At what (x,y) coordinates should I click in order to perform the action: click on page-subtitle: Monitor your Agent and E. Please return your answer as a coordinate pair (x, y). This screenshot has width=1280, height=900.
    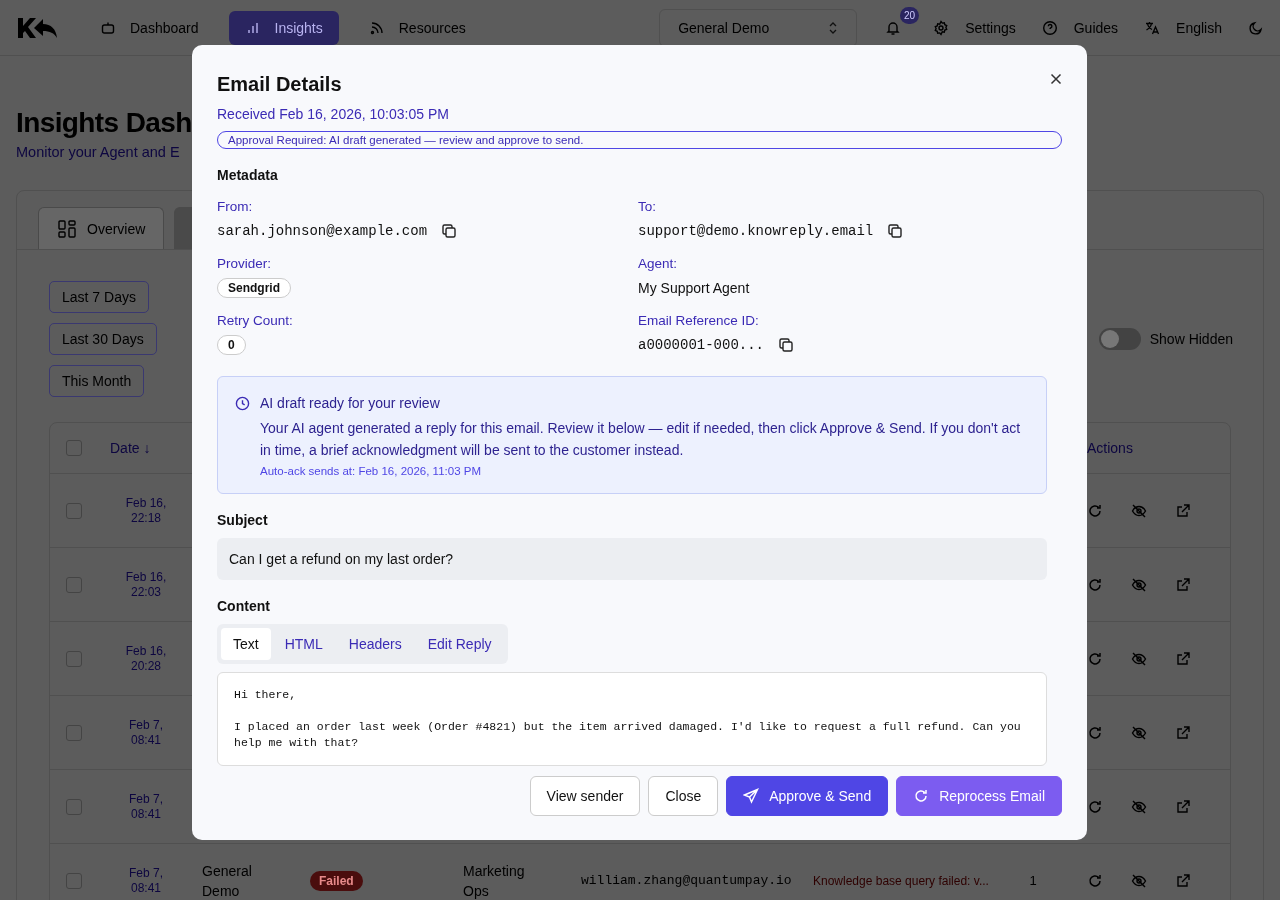
    Looking at the image, I should click on (98, 152).